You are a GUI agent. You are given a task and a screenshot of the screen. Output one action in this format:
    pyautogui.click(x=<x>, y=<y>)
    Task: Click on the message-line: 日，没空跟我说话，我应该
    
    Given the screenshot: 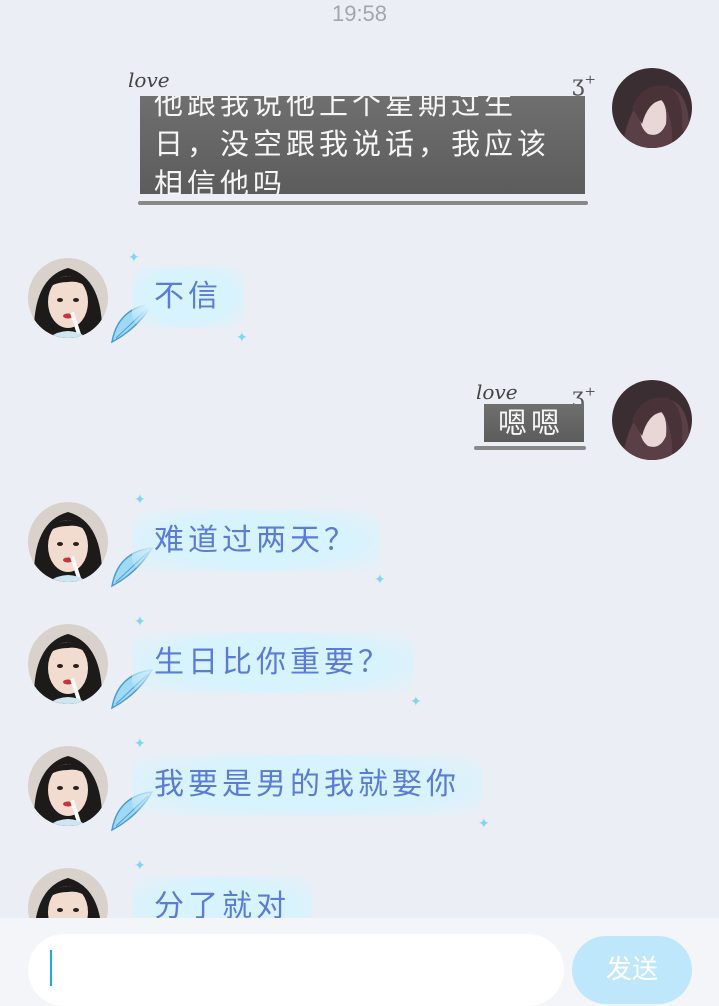 What is the action you would take?
    pyautogui.click(x=352, y=144)
    